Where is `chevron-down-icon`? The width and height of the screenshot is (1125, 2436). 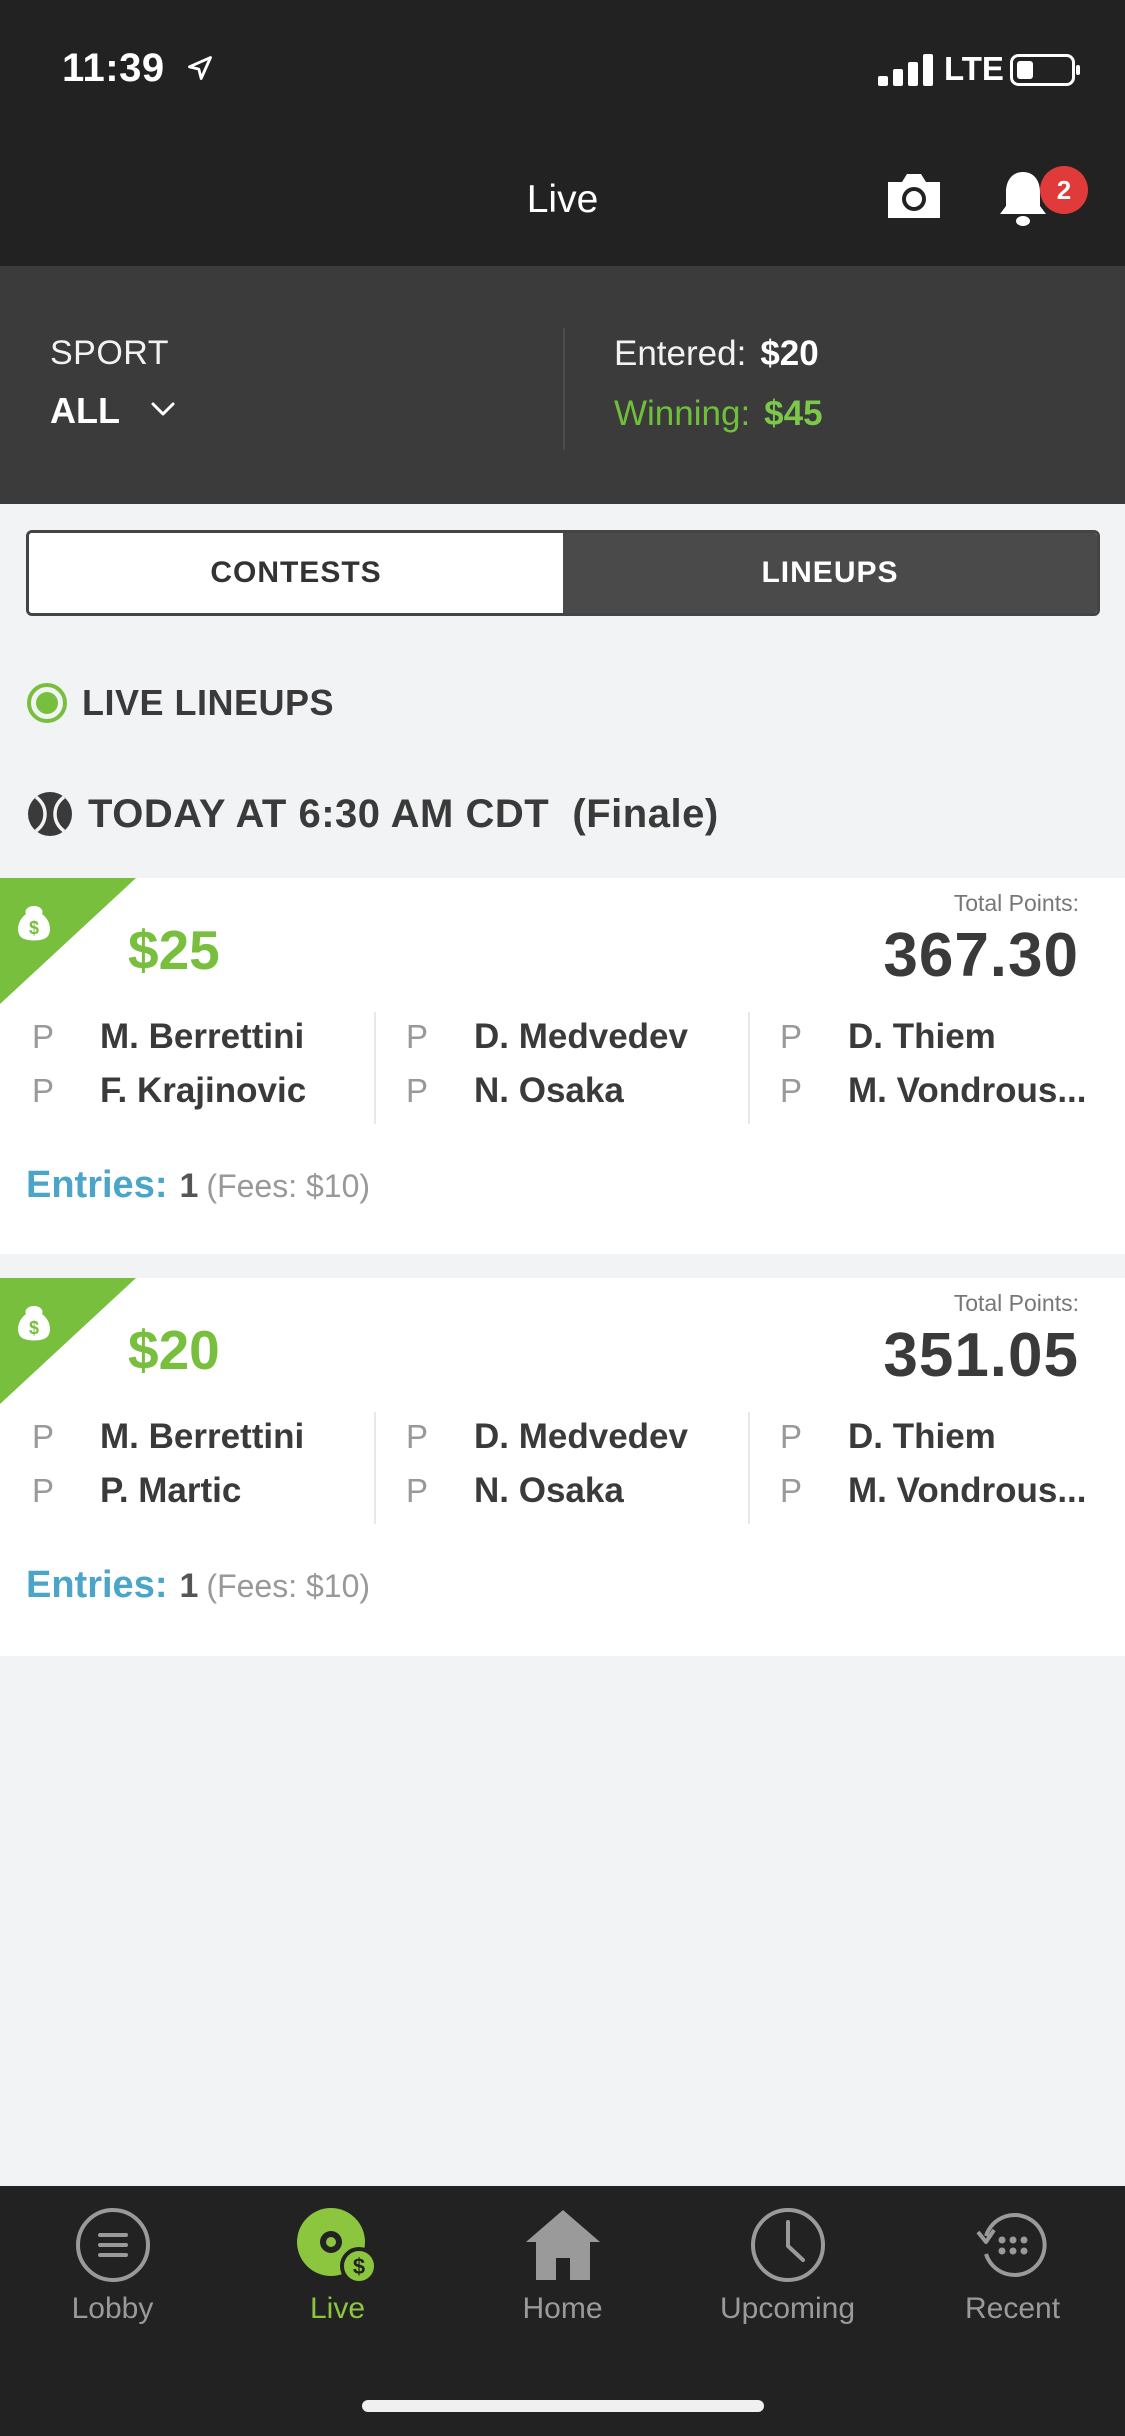
chevron-down-icon is located at coordinates (163, 409).